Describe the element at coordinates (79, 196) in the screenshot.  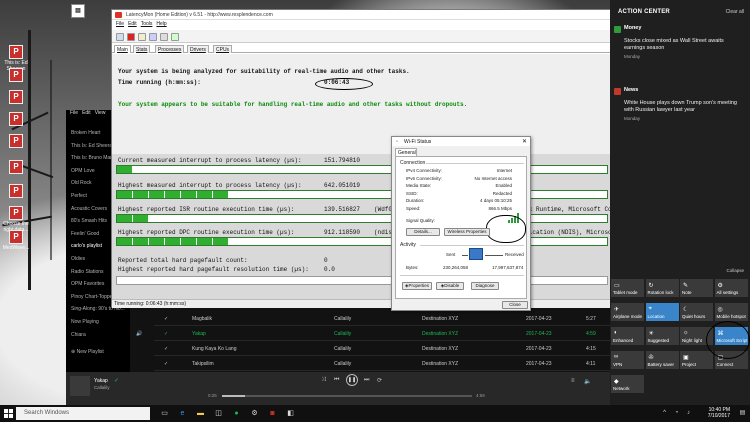
I see `sidebar-playlist-item: Perfect` at that location.